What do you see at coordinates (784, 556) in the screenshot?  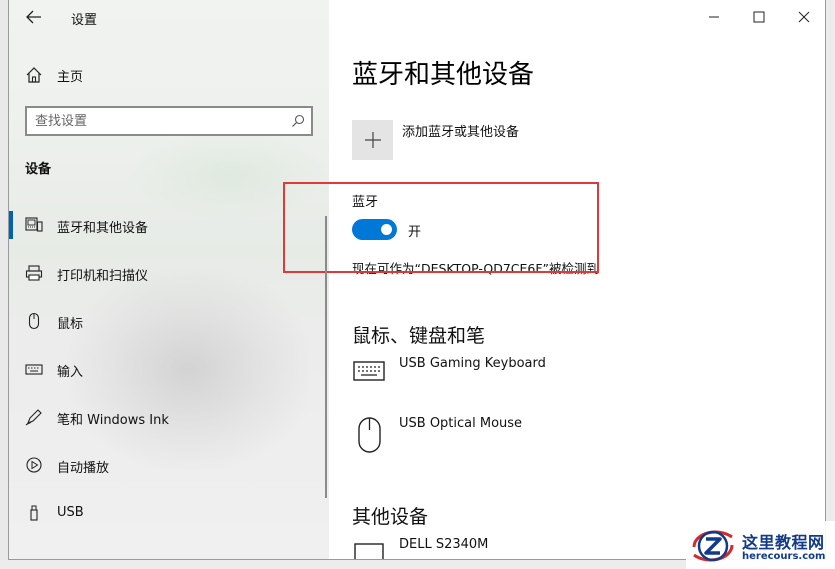 I see `watermark-url: herecours.com` at bounding box center [784, 556].